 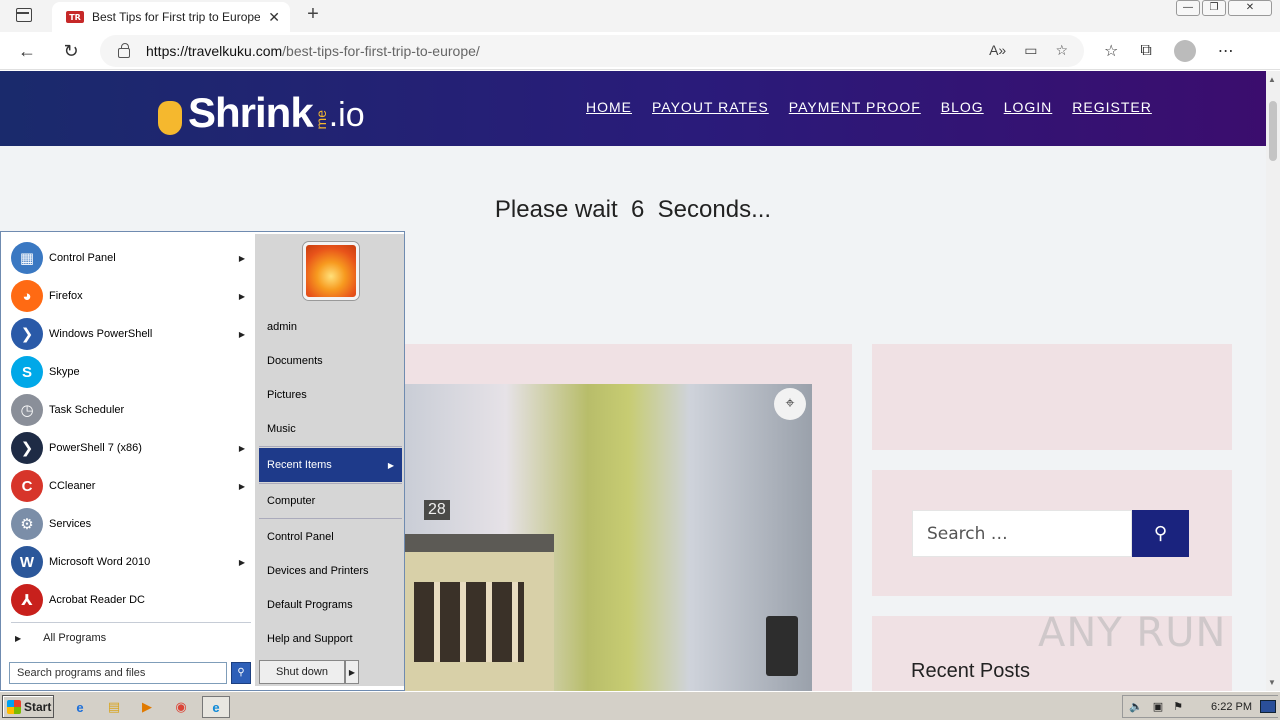 I want to click on start-place-item: Pictures, so click(x=330, y=395).